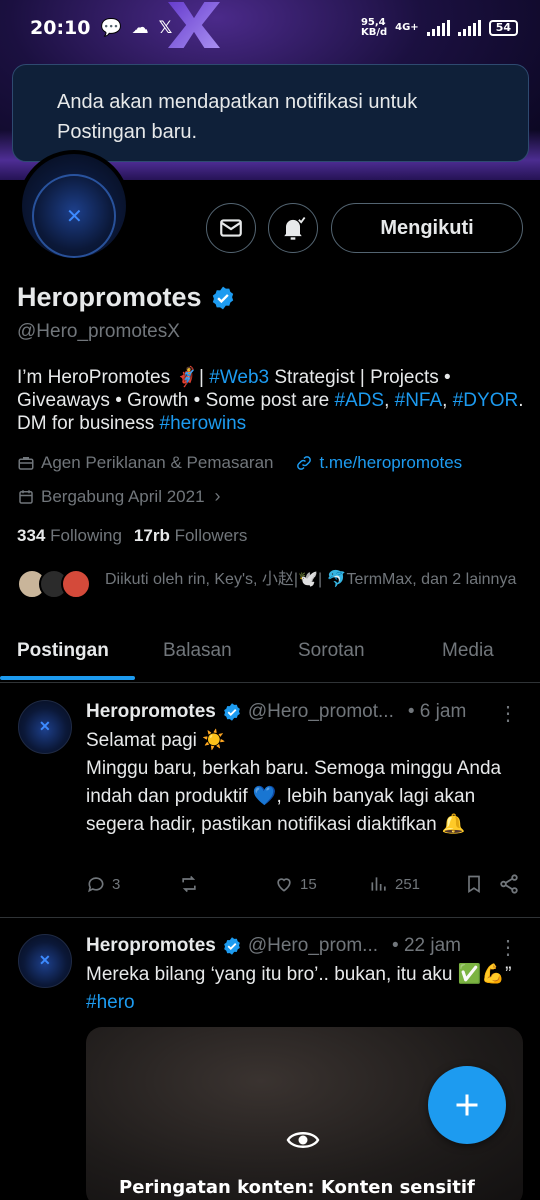 The image size is (540, 1200). Describe the element at coordinates (419, 400) in the screenshot. I see `hashtag-link: #NFA` at that location.